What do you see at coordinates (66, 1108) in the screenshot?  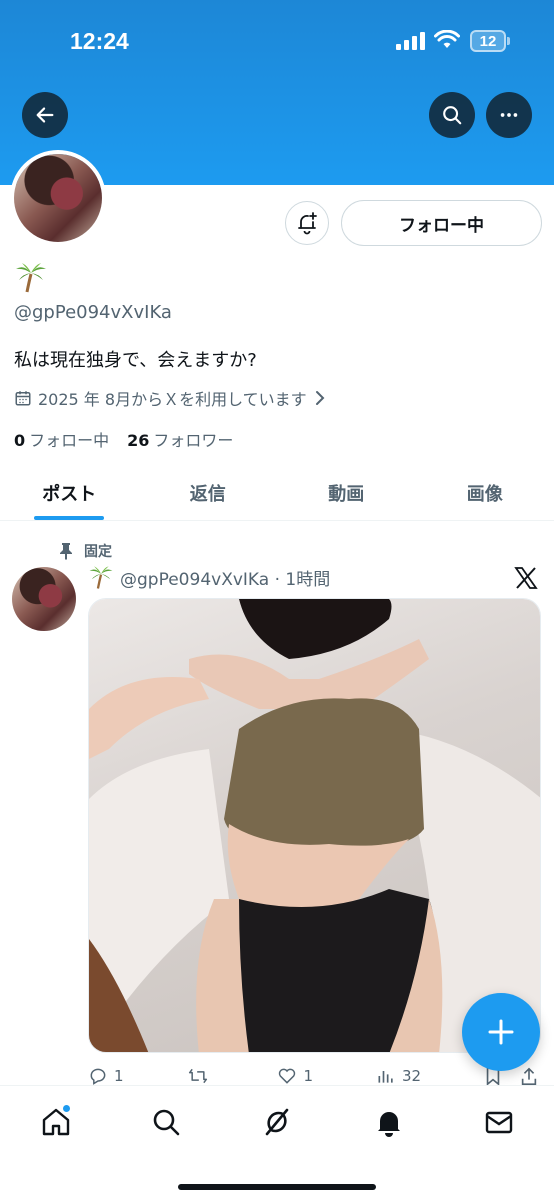 I see `home-notification-dot` at bounding box center [66, 1108].